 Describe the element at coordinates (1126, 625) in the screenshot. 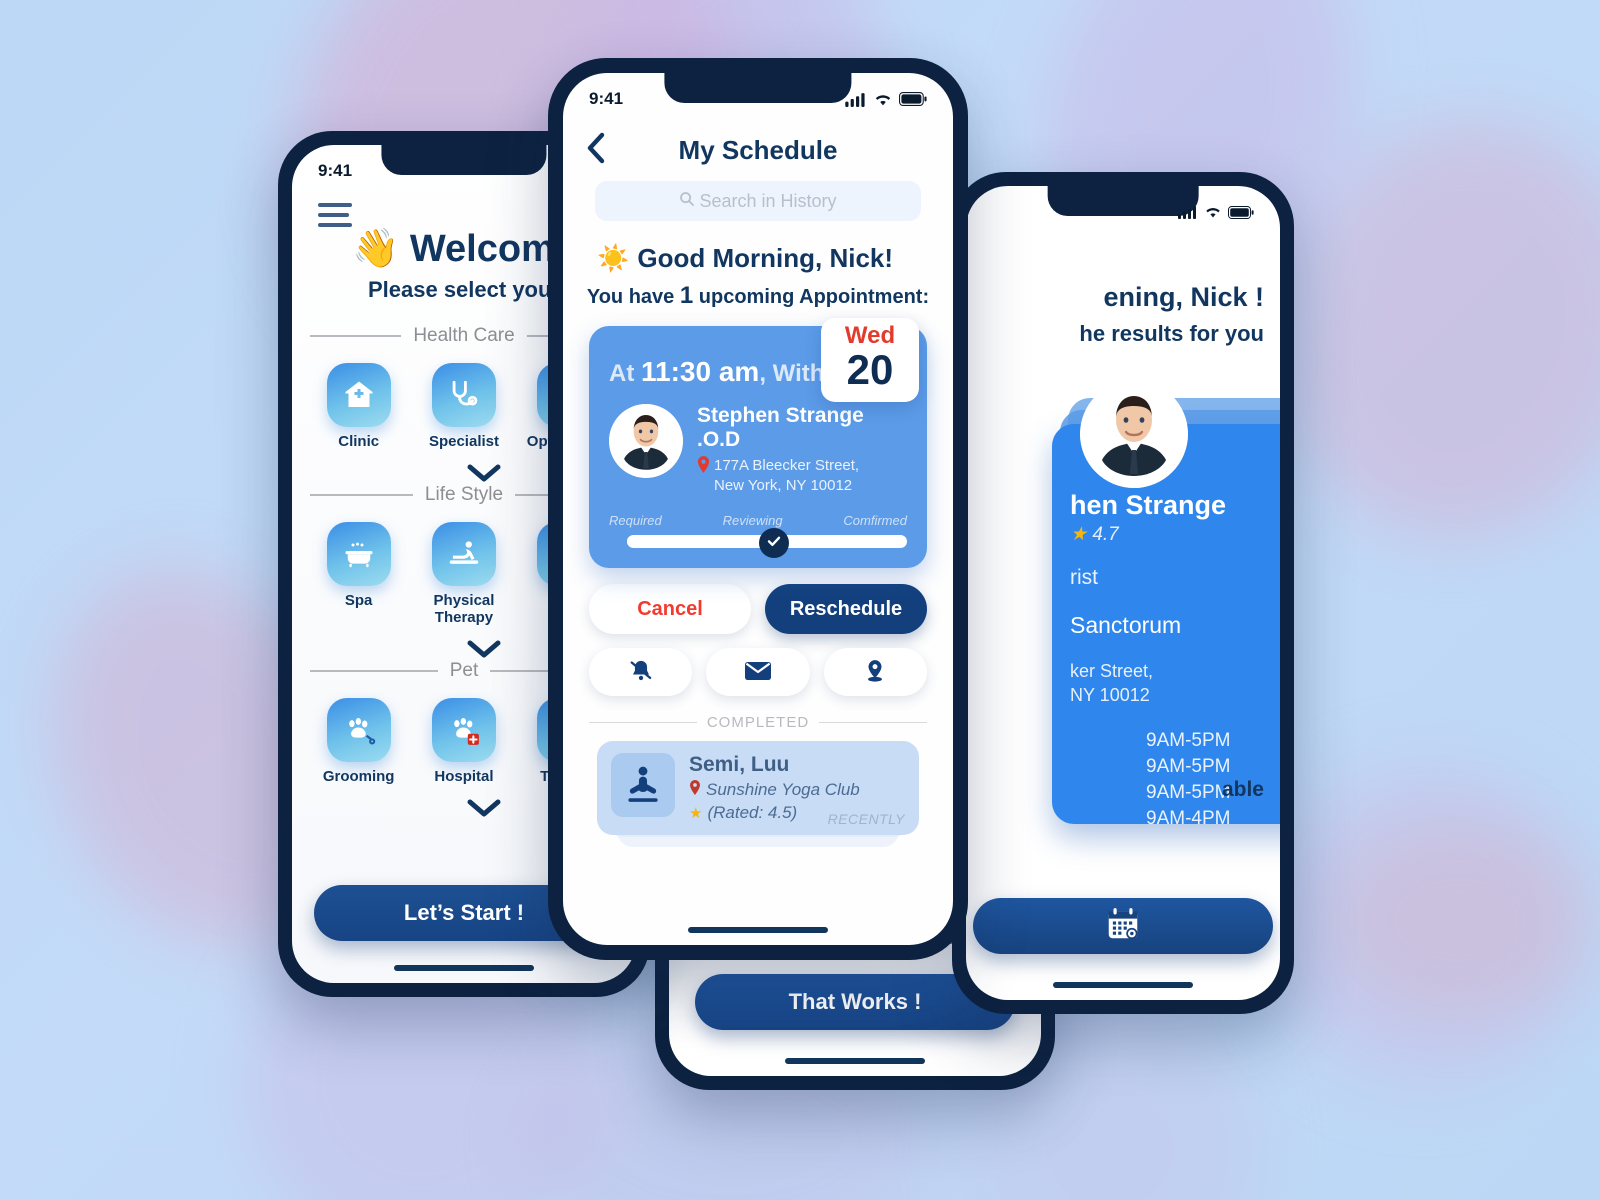

I see `doctor-place: Sanctorum` at that location.